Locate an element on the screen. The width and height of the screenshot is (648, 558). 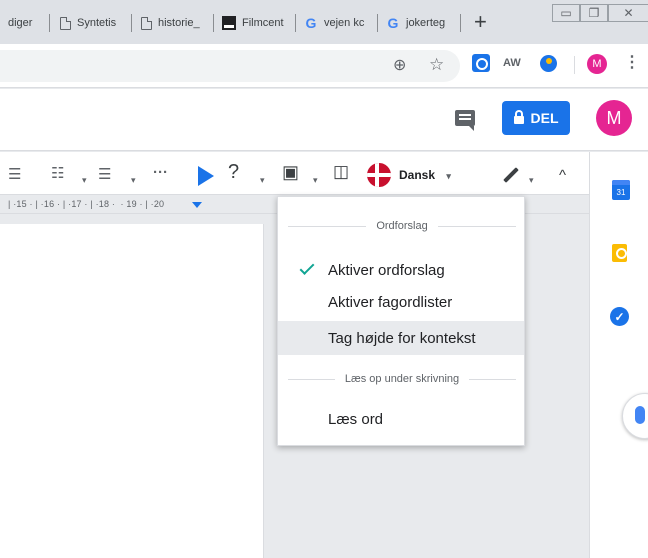
toolbar-separator is located at coordinates (574, 65).